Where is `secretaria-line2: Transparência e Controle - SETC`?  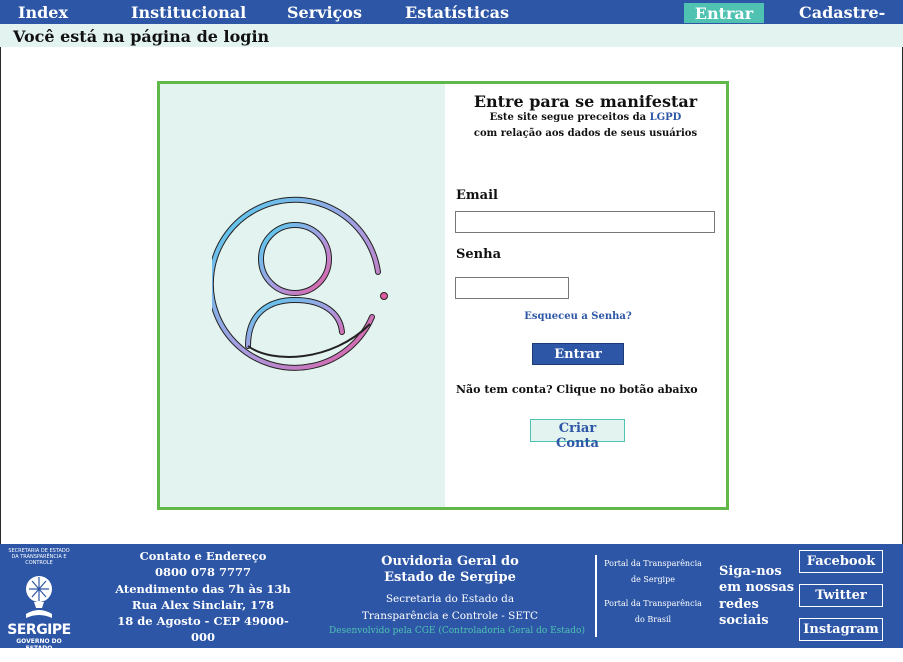
secretaria-line2: Transparência e Controle - SETC is located at coordinates (450, 615).